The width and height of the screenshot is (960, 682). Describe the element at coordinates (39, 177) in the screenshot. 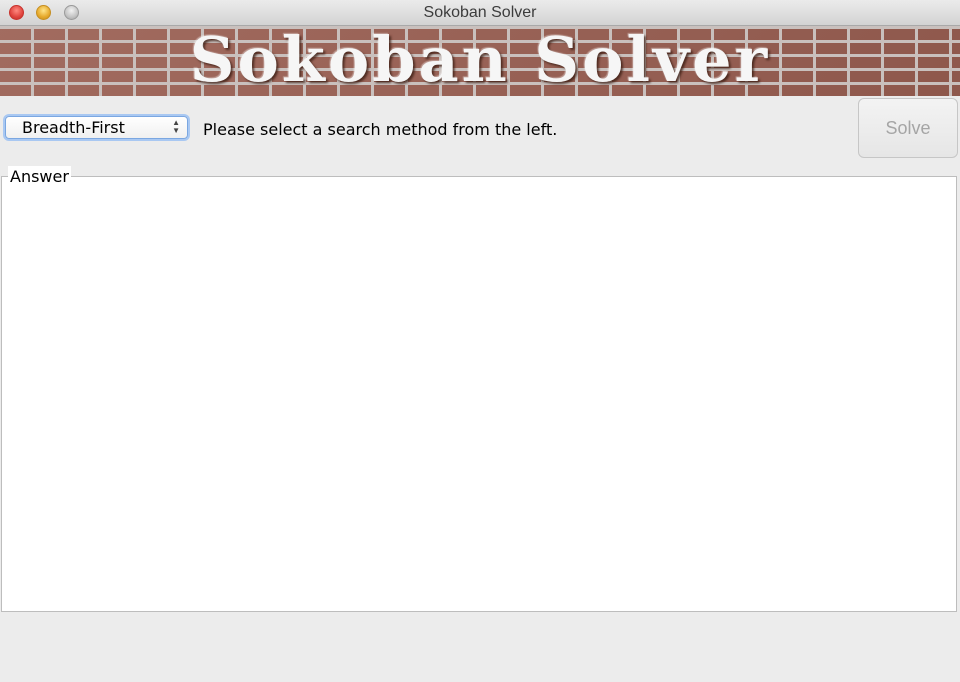

I see `answer-label: Answer` at that location.